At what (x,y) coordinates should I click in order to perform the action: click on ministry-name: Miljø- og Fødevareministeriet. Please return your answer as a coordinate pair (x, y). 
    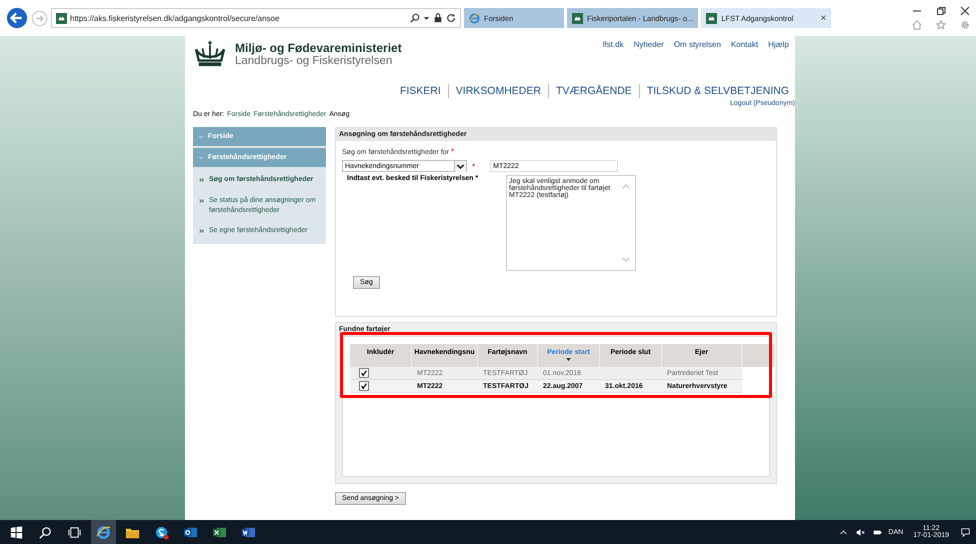
    Looking at the image, I should click on (318, 48).